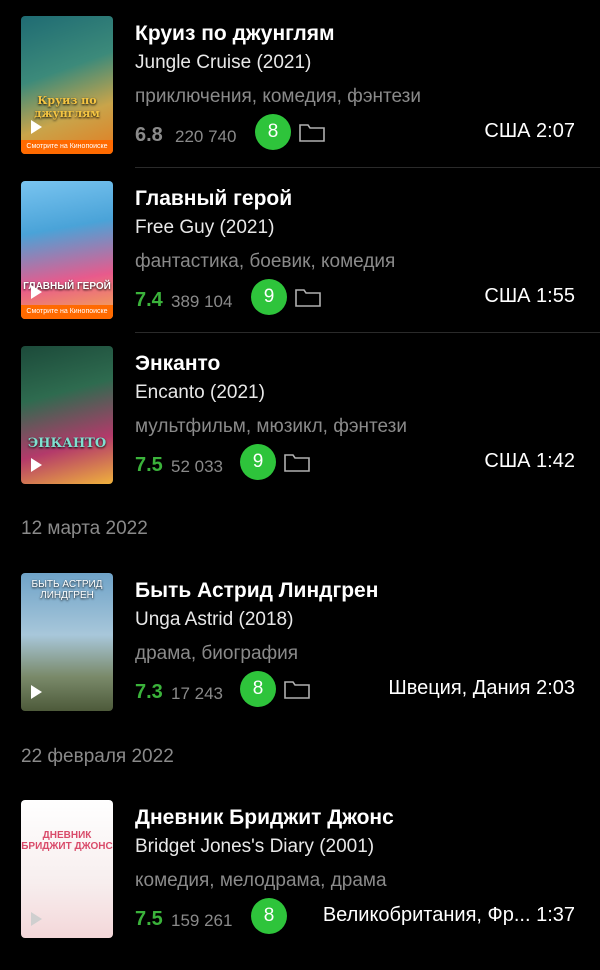 Image resolution: width=600 pixels, height=970 pixels. I want to click on film-original-title: Encanto (2021), so click(200, 392).